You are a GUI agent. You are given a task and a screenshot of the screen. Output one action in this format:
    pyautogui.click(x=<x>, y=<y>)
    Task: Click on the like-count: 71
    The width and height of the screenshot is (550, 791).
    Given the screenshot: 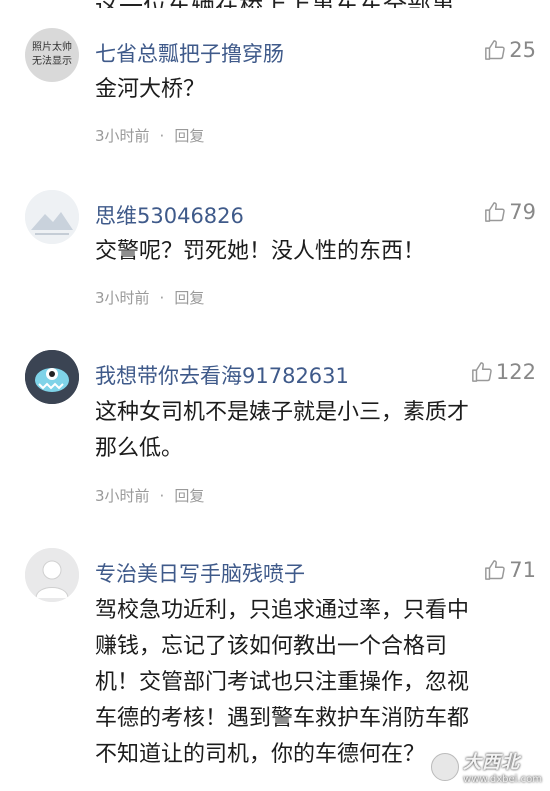 What is the action you would take?
    pyautogui.click(x=522, y=570)
    